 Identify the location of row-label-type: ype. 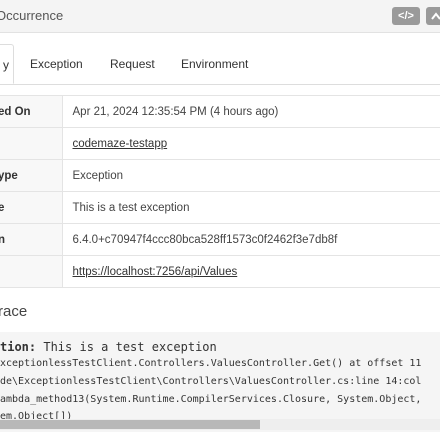
(9, 175).